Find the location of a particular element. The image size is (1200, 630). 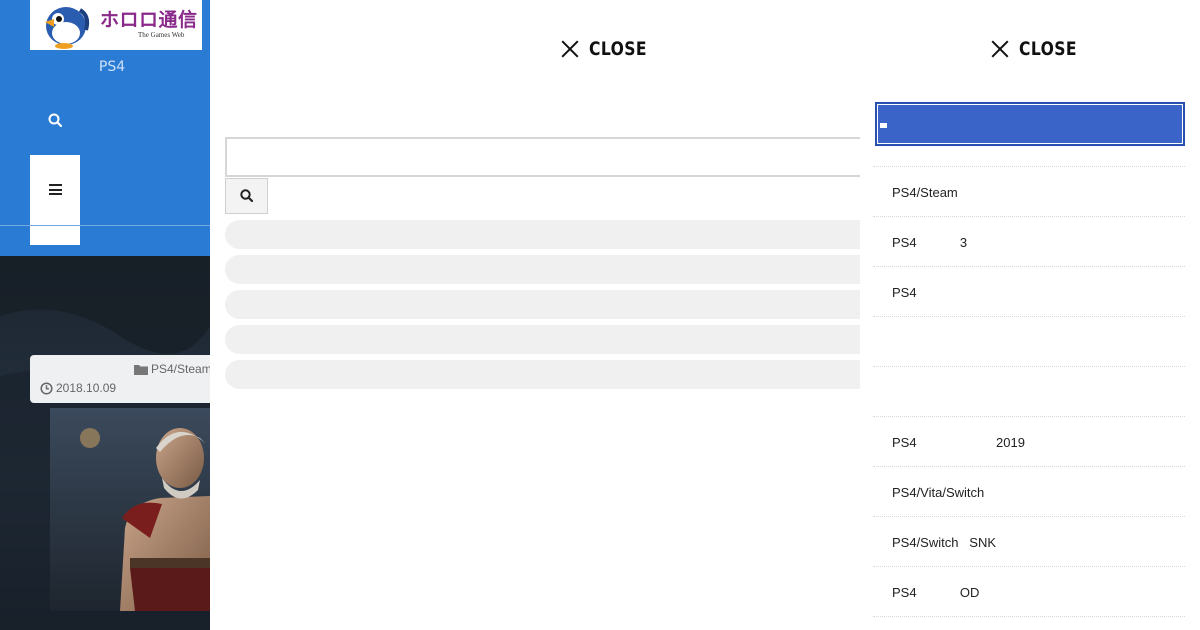

search-input is located at coordinates (545, 157).